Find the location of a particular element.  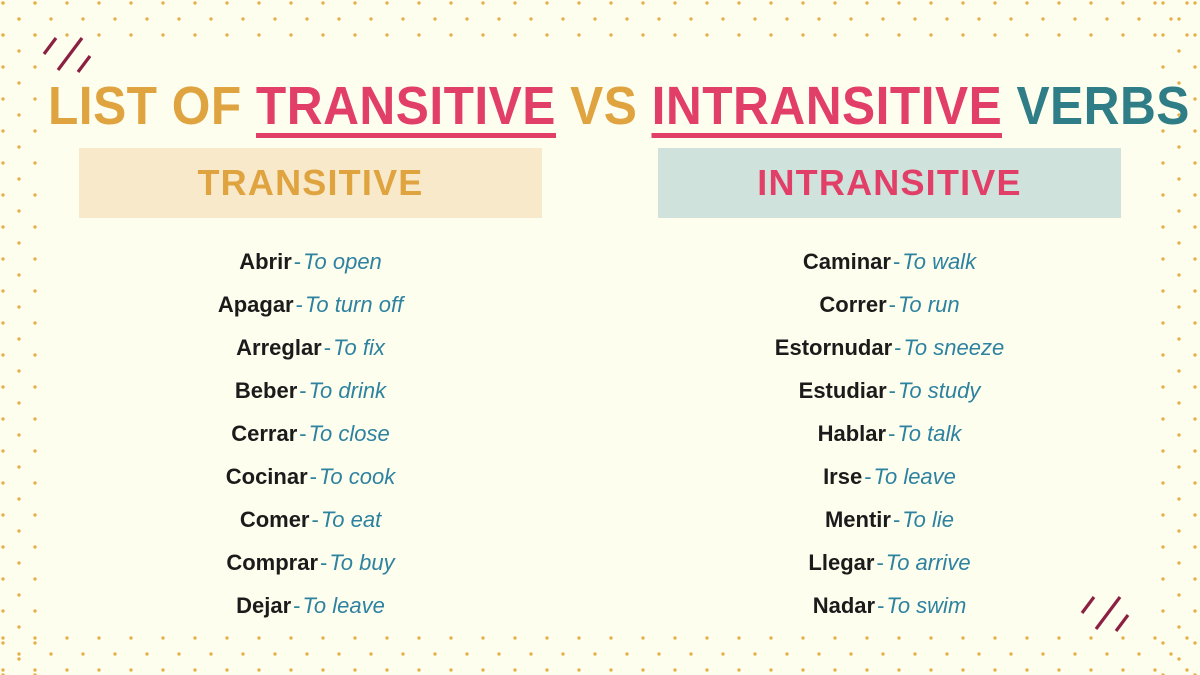

list-item: Nadar-To swim is located at coordinates (889, 605).